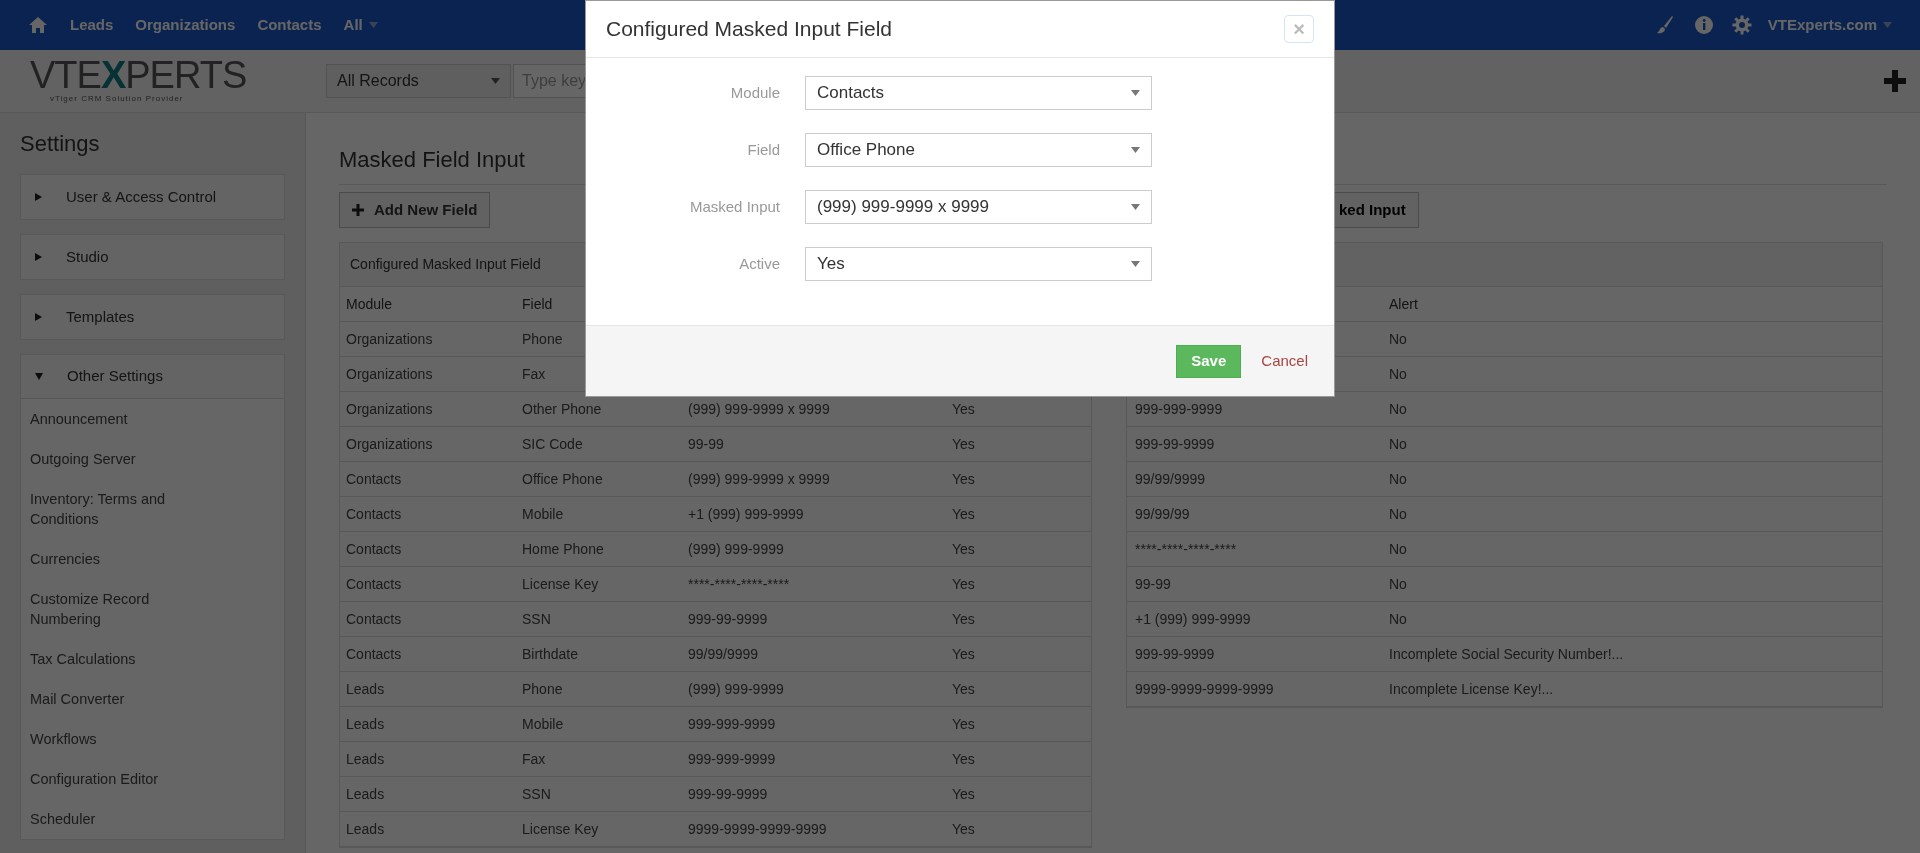 The height and width of the screenshot is (853, 1920). Describe the element at coordinates (1829, 25) in the screenshot. I see `user-menu: VTExperts.com` at that location.